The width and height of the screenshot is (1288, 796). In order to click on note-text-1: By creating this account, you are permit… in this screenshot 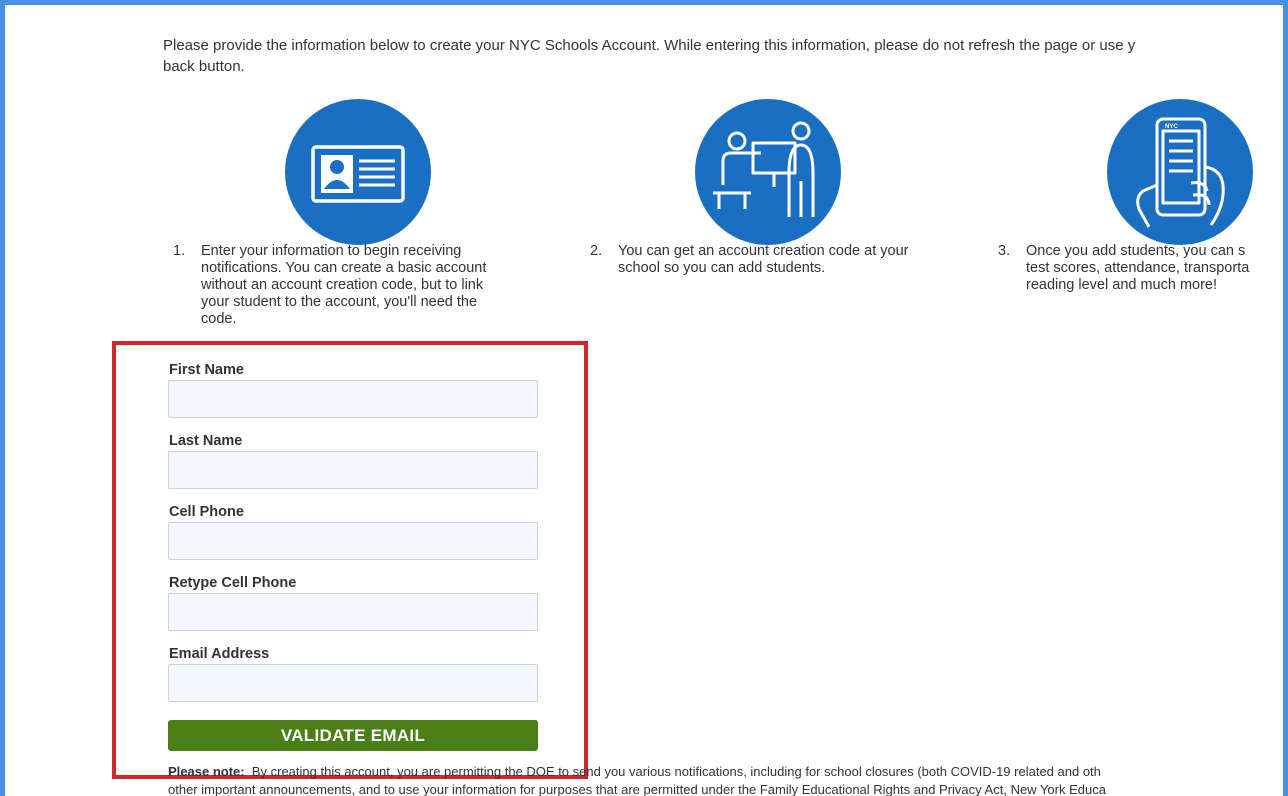, I will do `click(676, 771)`.